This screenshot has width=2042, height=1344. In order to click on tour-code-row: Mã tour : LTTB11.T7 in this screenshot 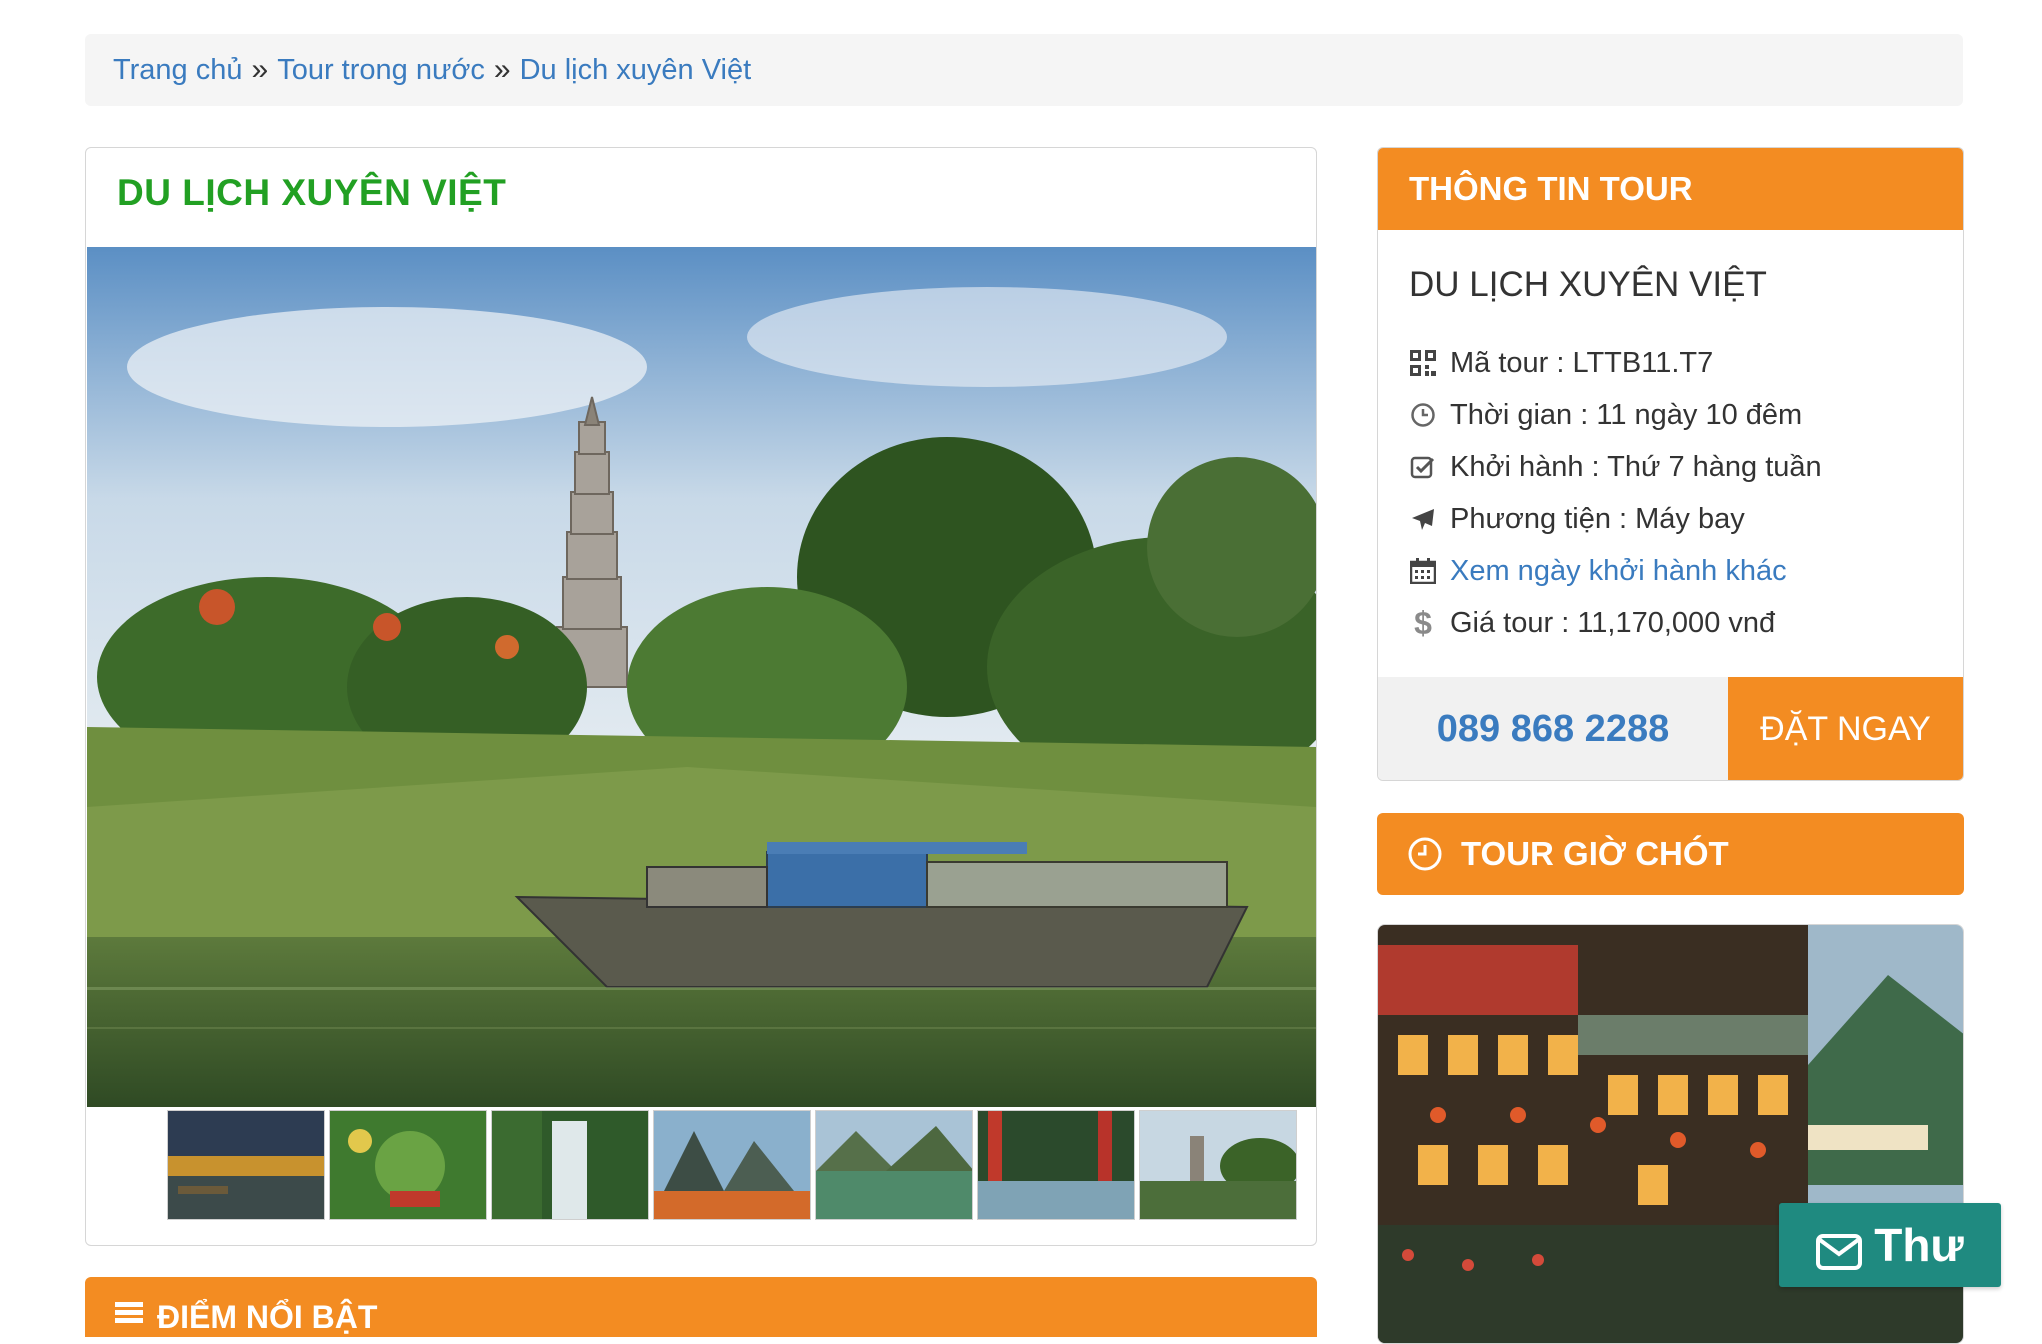, I will do `click(1615, 363)`.